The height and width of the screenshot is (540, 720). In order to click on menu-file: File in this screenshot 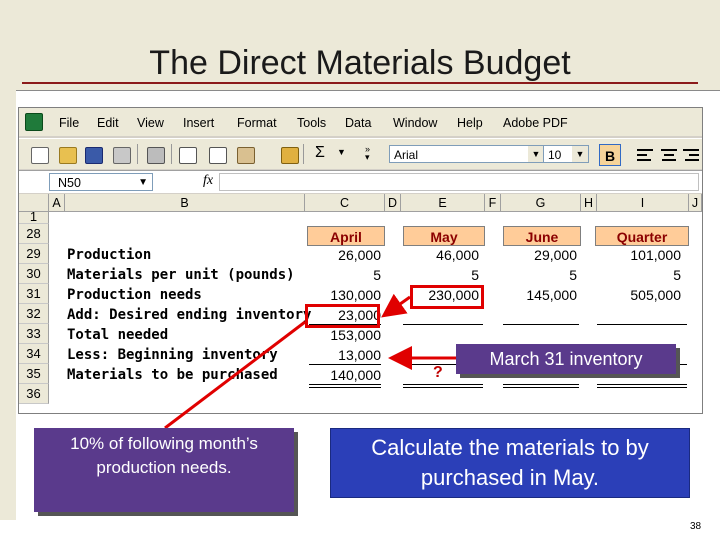, I will do `click(69, 123)`.